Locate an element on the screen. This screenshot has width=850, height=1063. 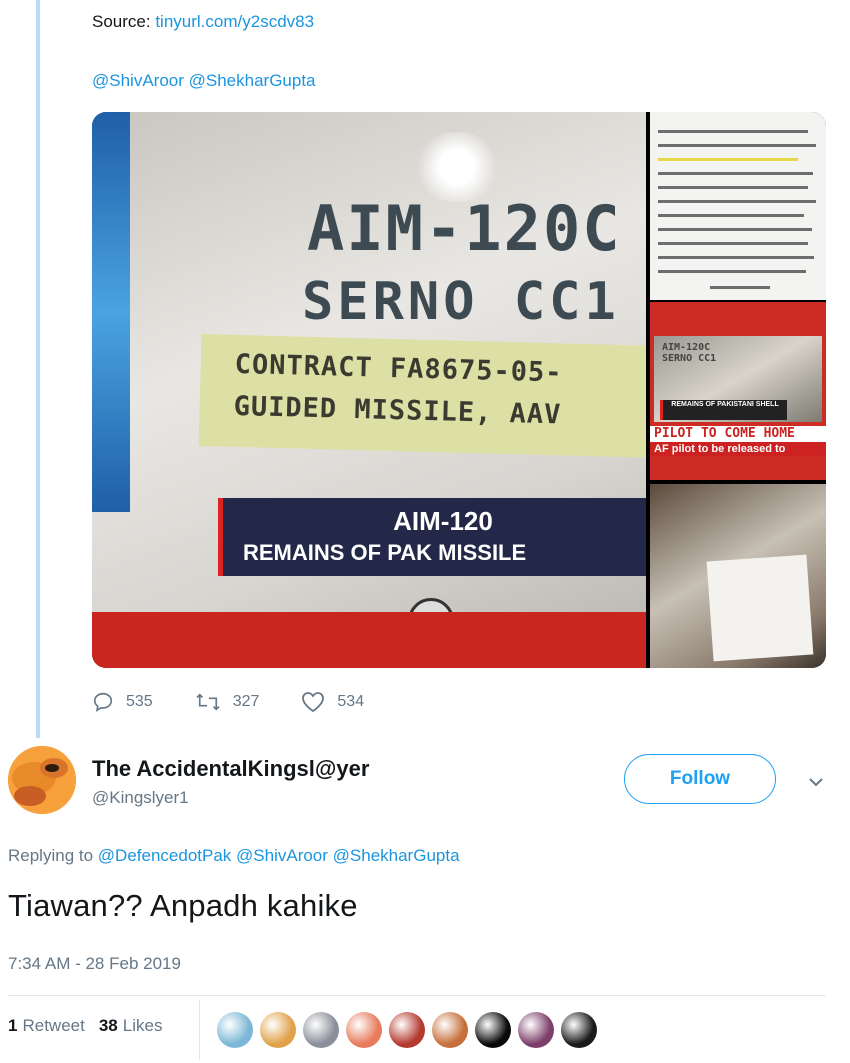
stats-divider is located at coordinates (199, 1030).